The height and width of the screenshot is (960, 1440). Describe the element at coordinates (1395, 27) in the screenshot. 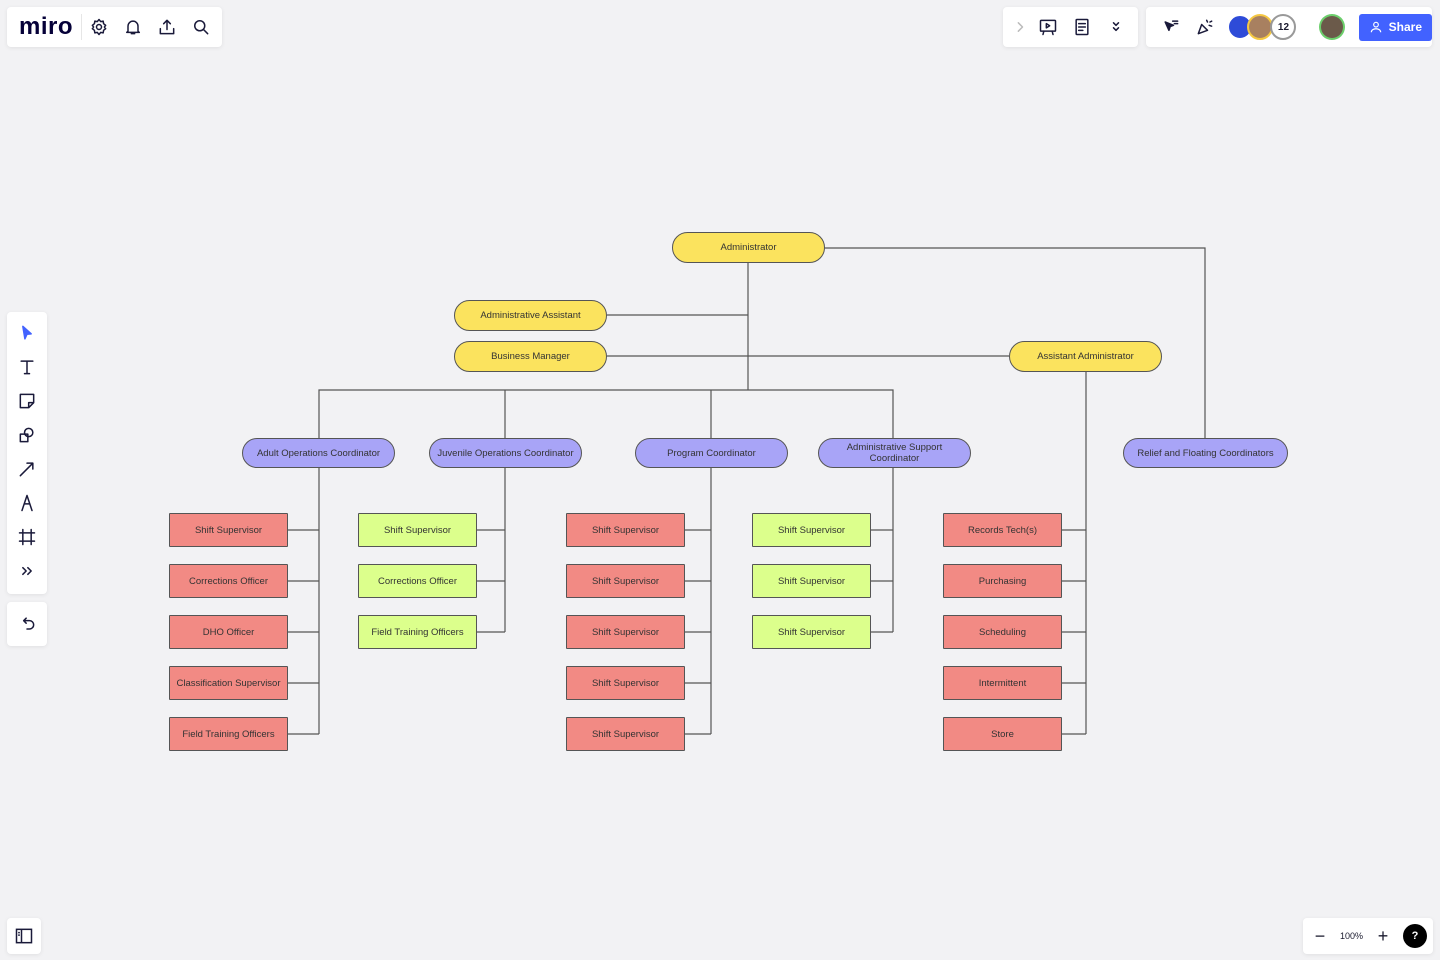

I see `share-button: Share` at that location.